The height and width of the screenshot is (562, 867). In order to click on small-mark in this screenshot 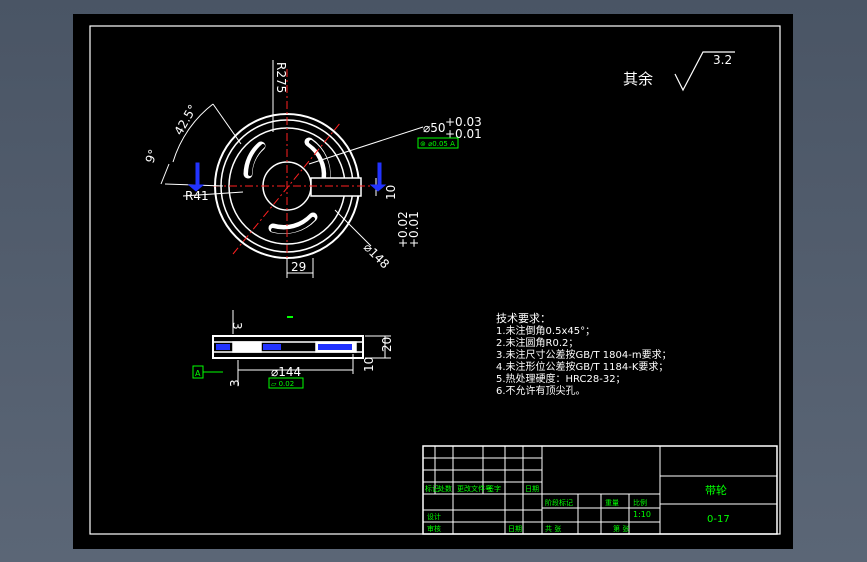, I will do `click(290, 317)`.